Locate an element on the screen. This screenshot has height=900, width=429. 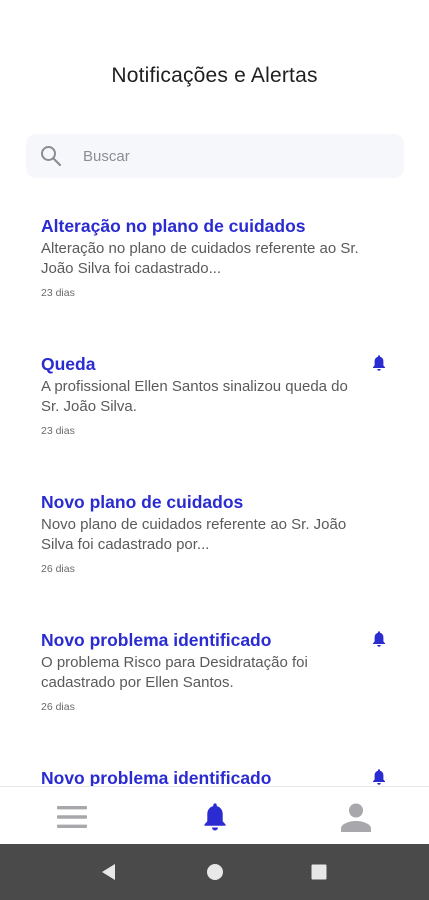
nav-menu-button is located at coordinates (72, 817).